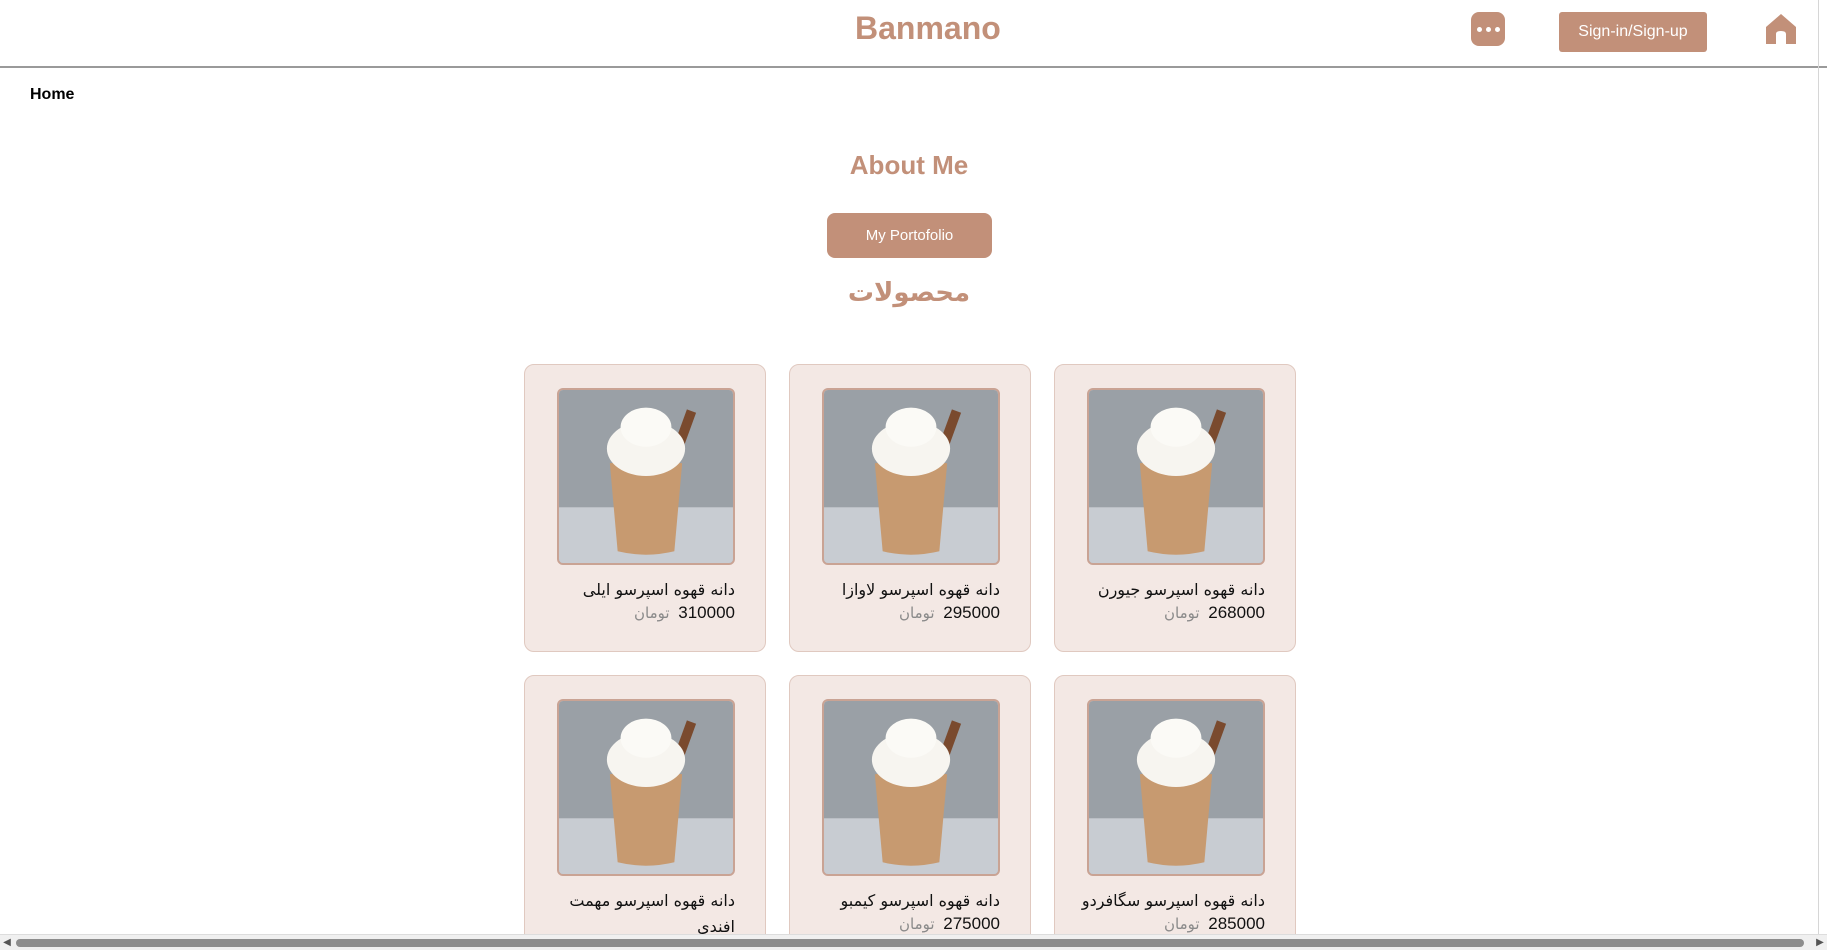  Describe the element at coordinates (1781, 29) in the screenshot. I see `home-icon` at that location.